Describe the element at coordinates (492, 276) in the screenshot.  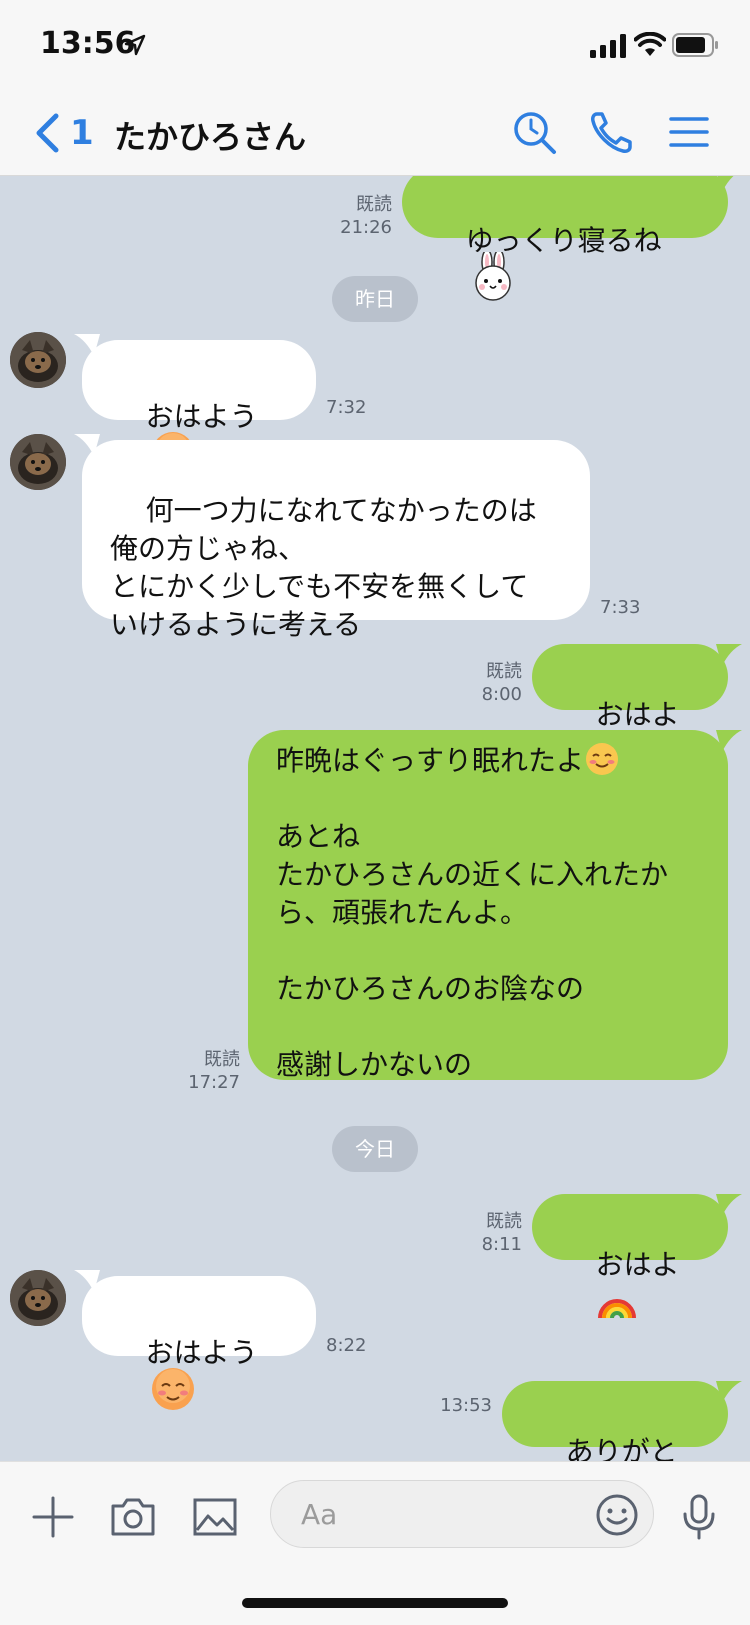
I see `bunny-sticker-emoji` at that location.